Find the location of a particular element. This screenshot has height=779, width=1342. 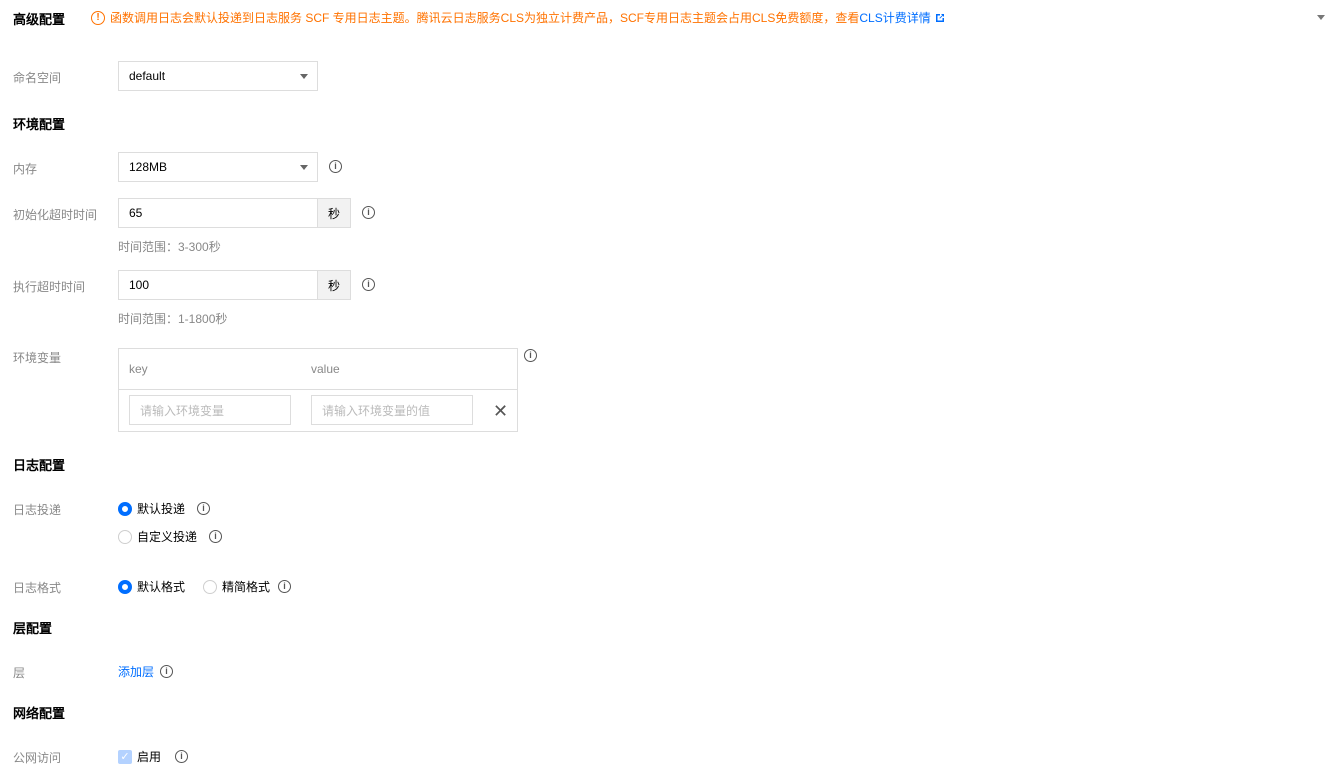

log-format-group: 默认格式 精简格式 i is located at coordinates (205, 586).